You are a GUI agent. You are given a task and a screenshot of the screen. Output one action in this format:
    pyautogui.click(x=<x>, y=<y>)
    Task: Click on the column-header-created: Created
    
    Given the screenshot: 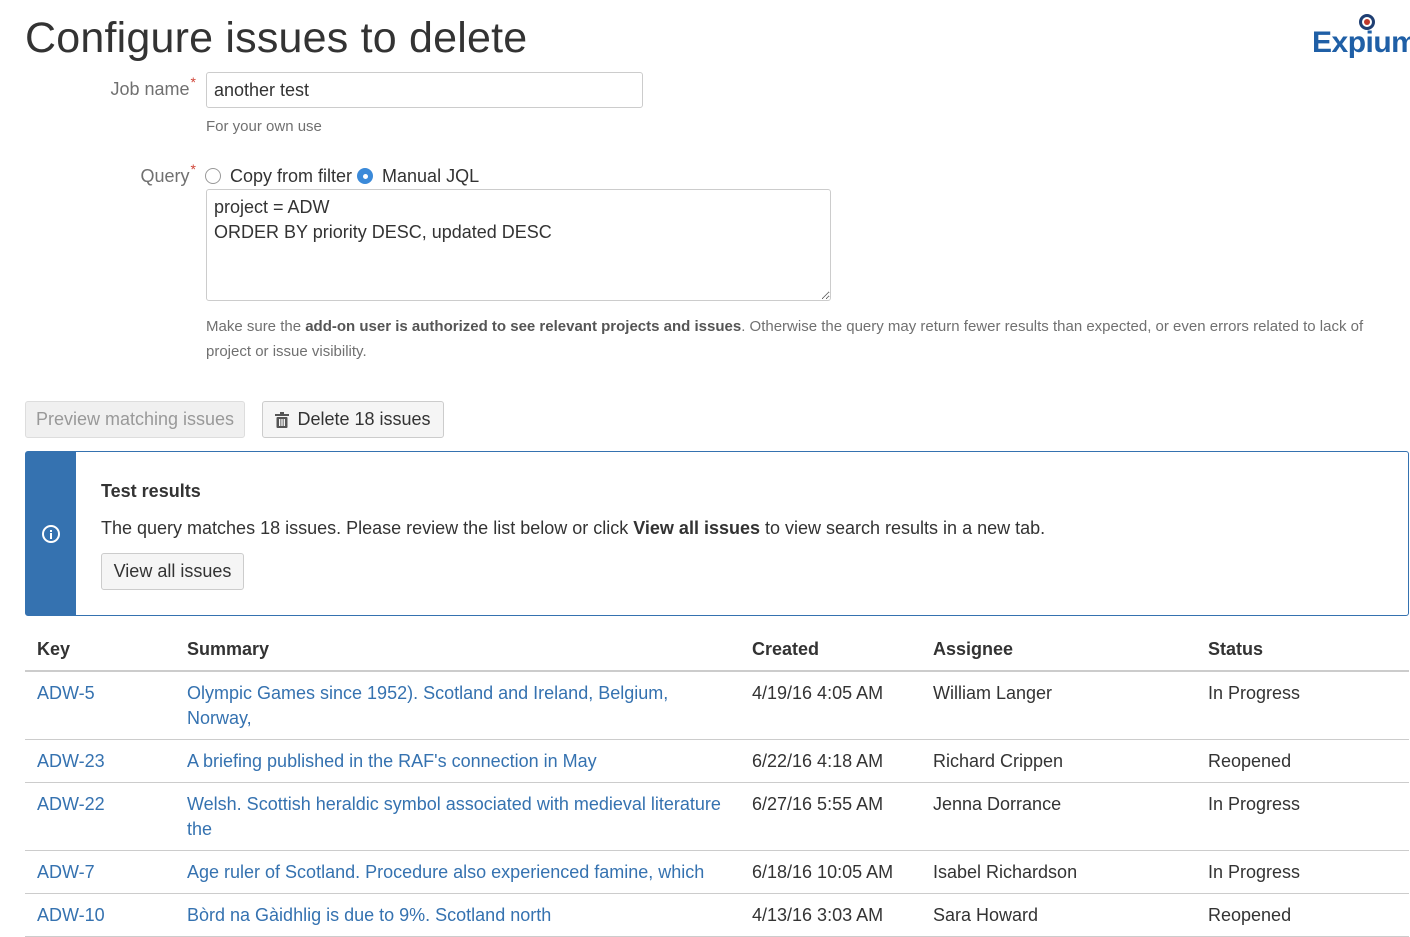 What is the action you would take?
    pyautogui.click(x=830, y=650)
    